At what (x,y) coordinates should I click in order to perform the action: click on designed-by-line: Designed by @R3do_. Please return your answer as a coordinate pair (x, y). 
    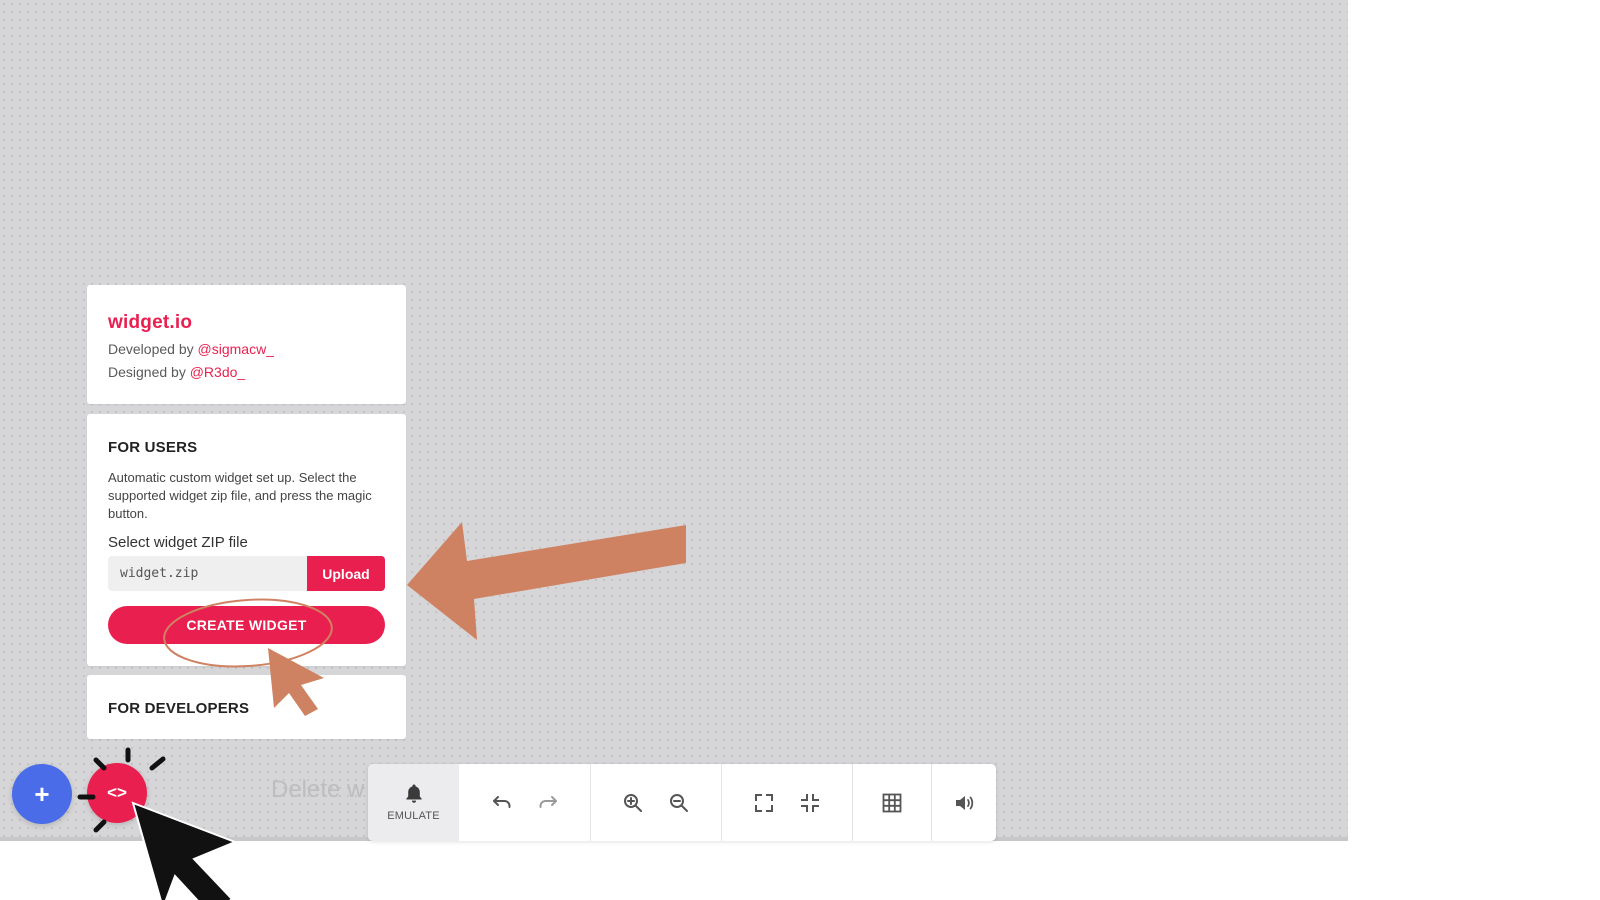
    Looking at the image, I should click on (176, 372).